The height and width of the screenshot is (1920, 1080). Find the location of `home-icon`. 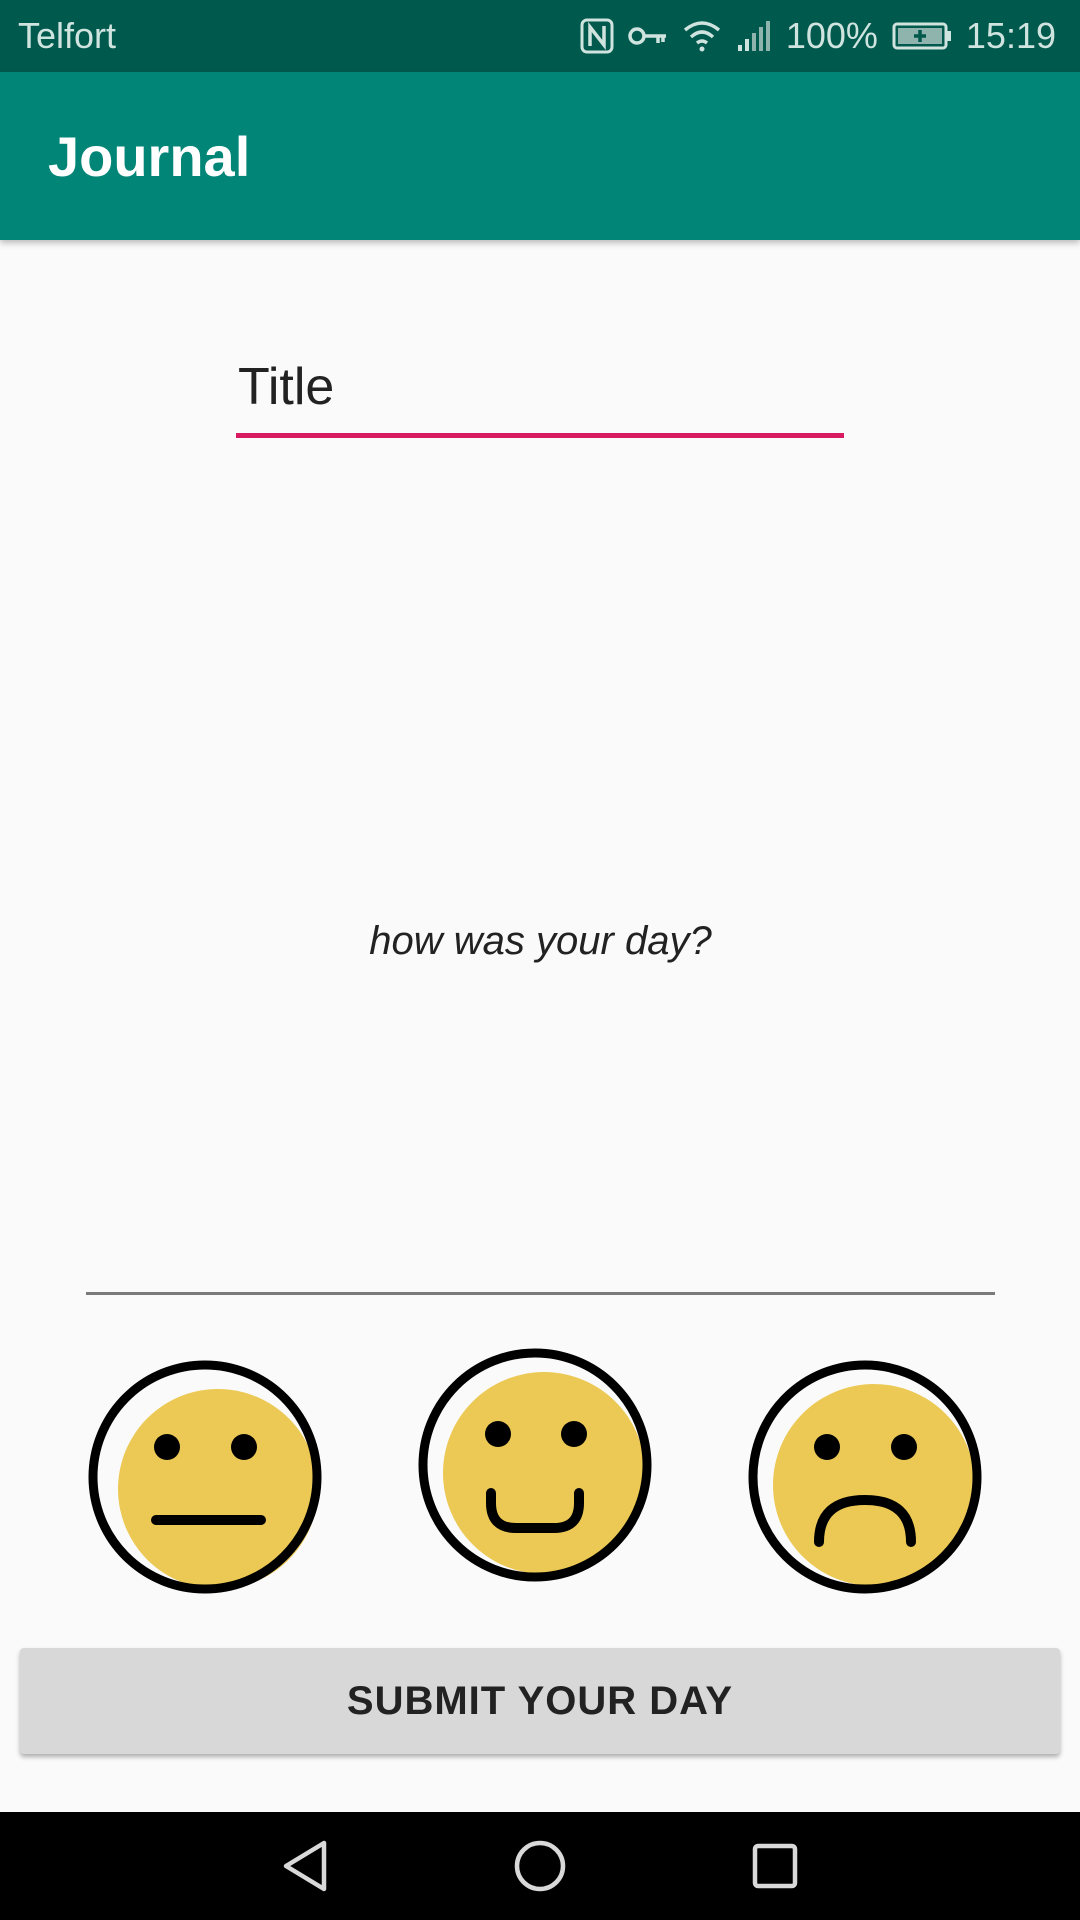

home-icon is located at coordinates (540, 1866).